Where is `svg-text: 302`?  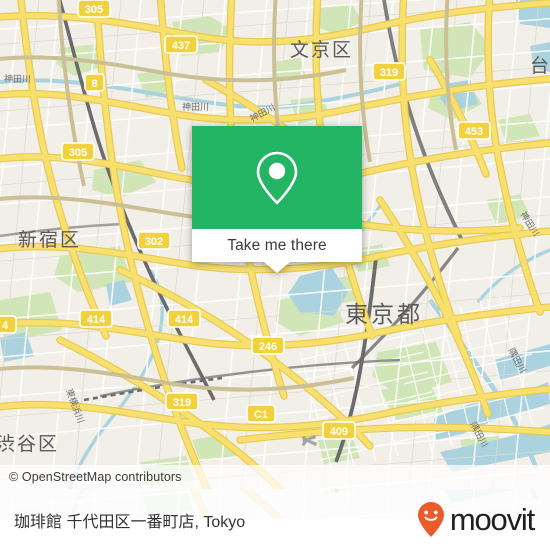
svg-text: 302 is located at coordinates (154, 242).